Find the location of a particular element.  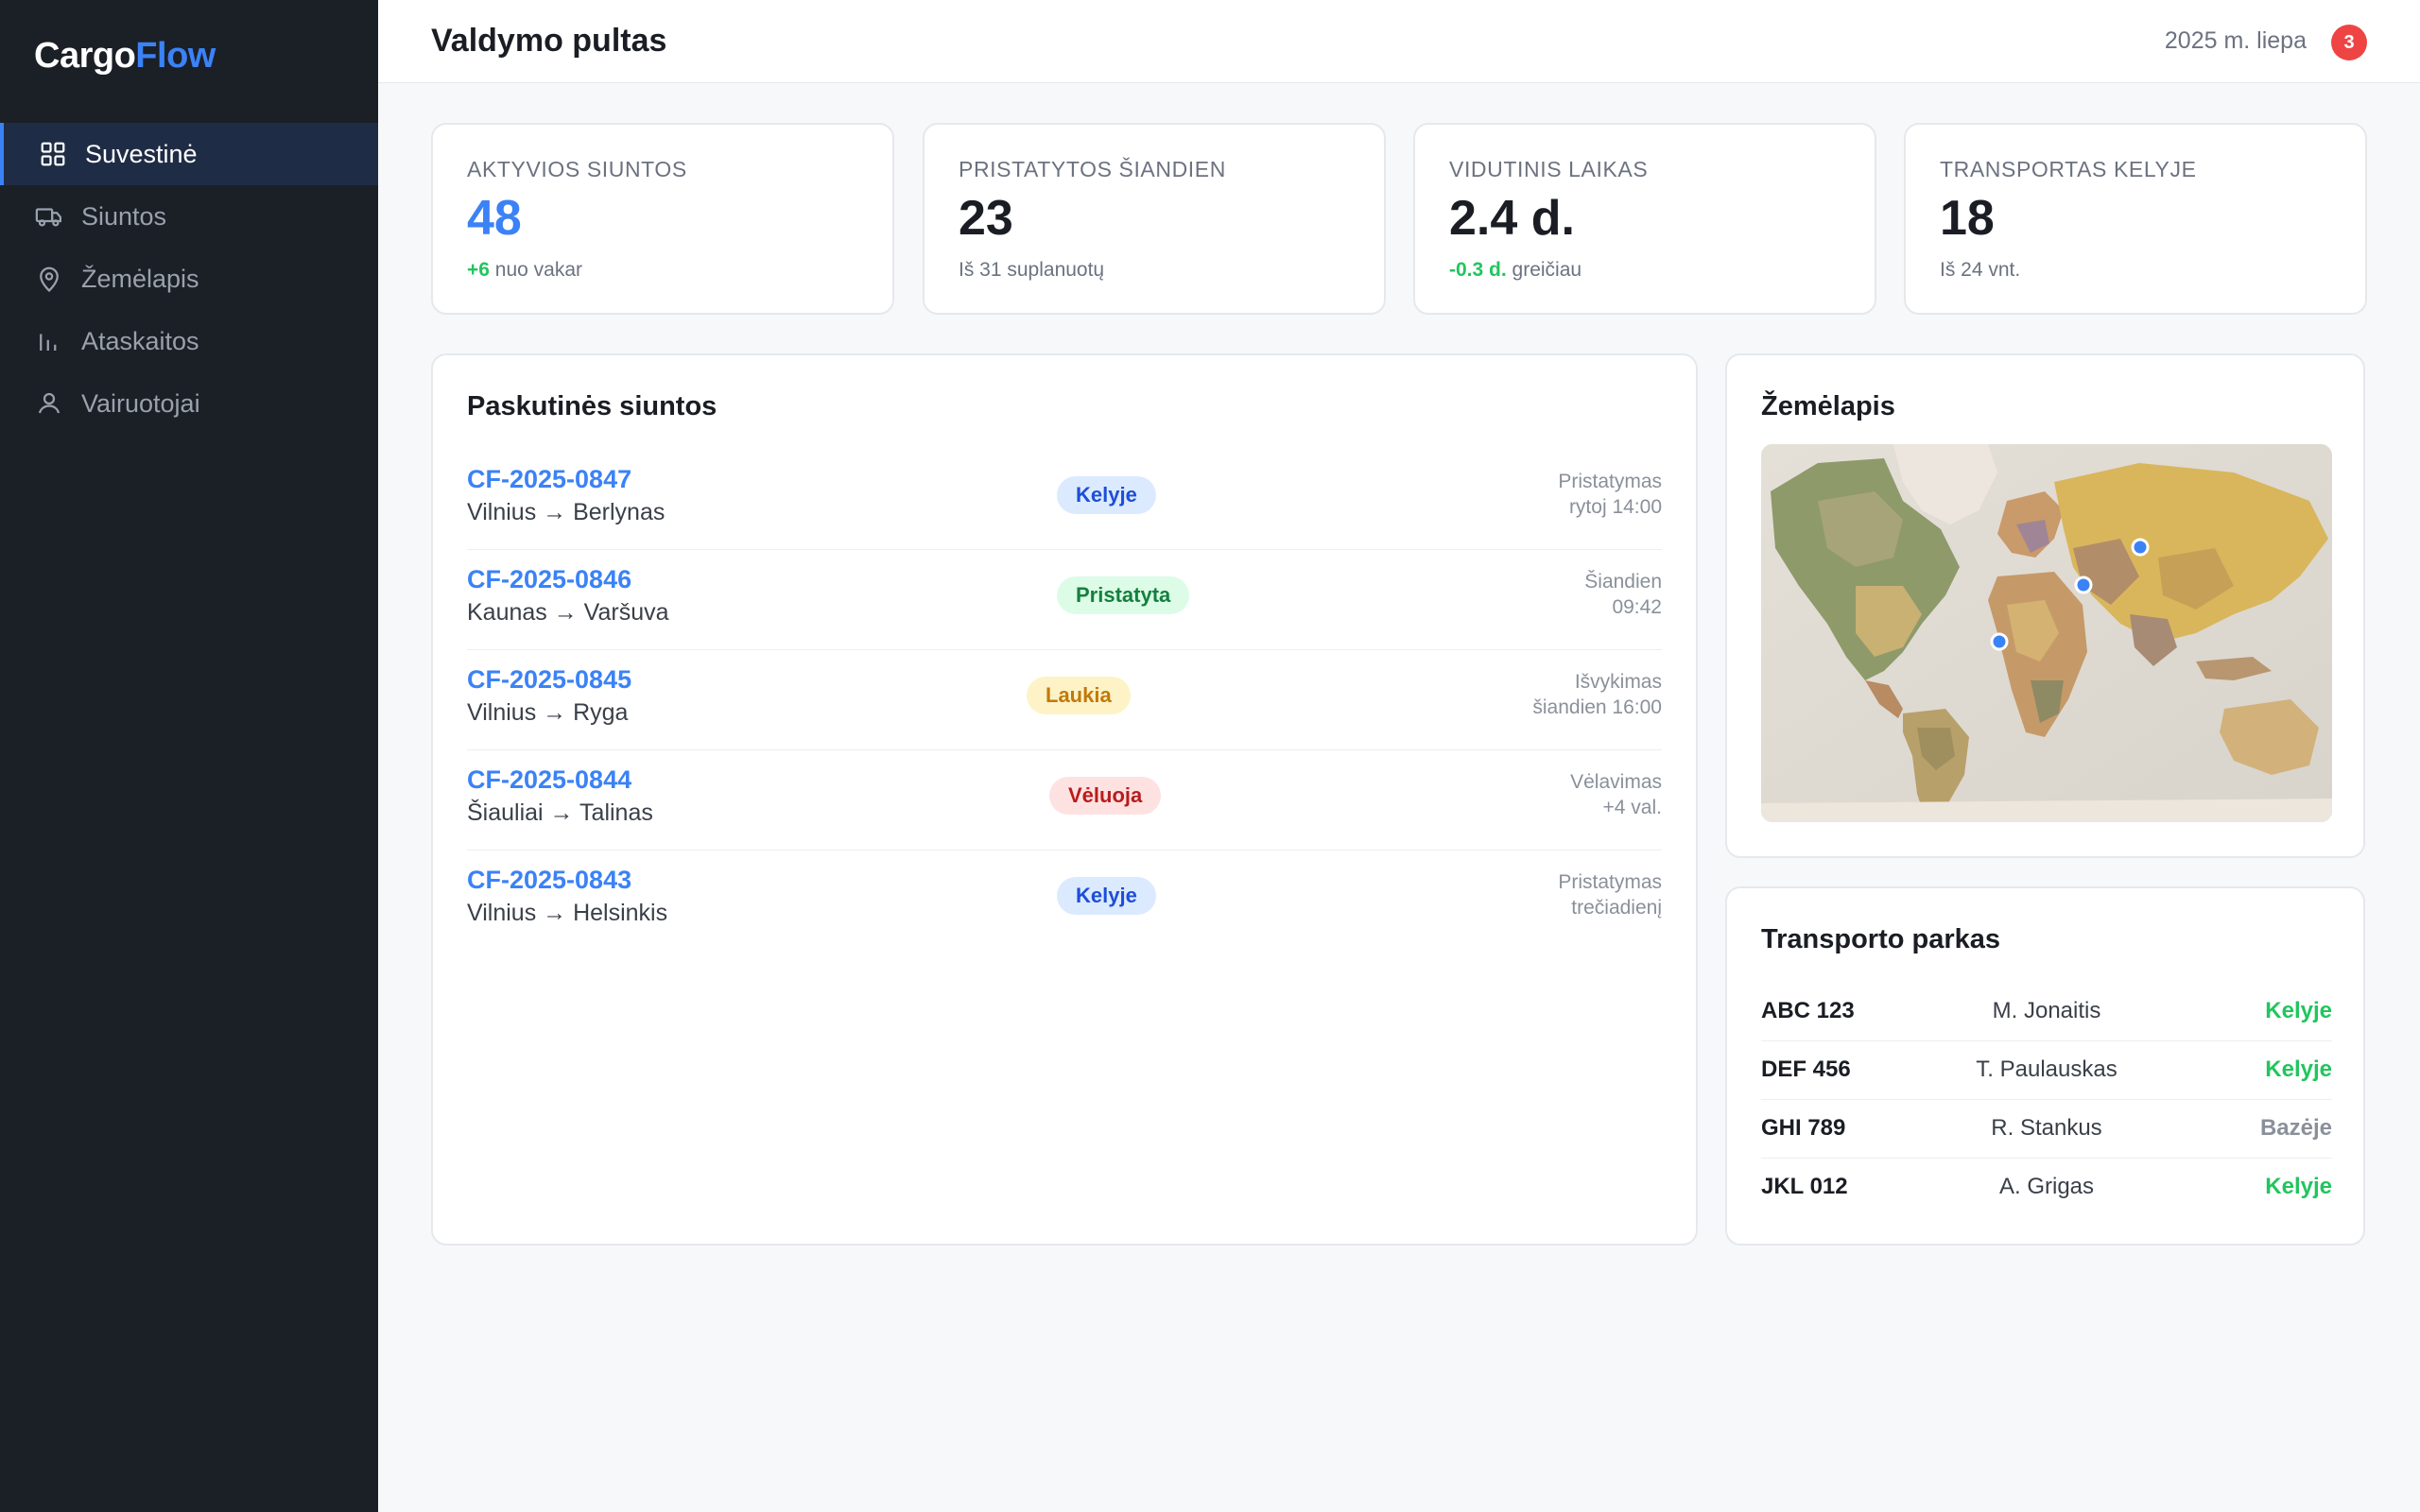

sidebar-item-ataskaitos: Ataskaitos is located at coordinates (189, 341).